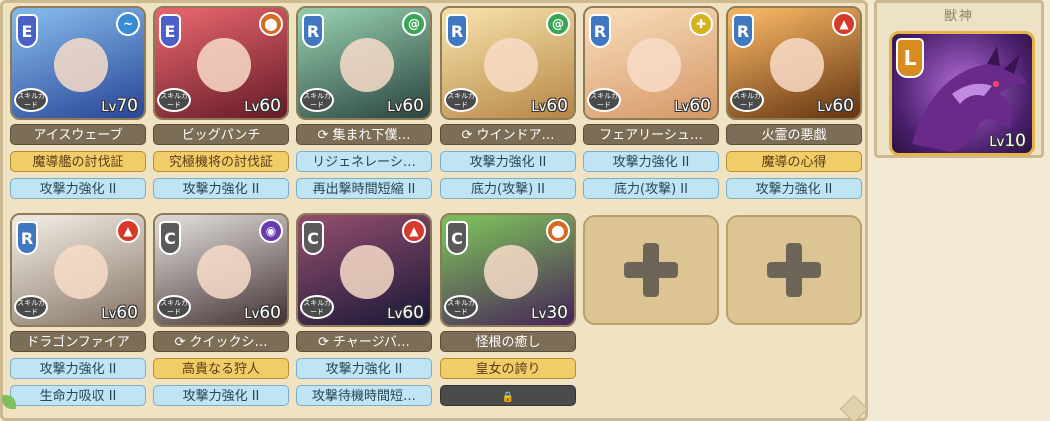 The width and height of the screenshot is (1050, 421). I want to click on unit-card: C ⬤ スキルカード Lv30, so click(508, 270).